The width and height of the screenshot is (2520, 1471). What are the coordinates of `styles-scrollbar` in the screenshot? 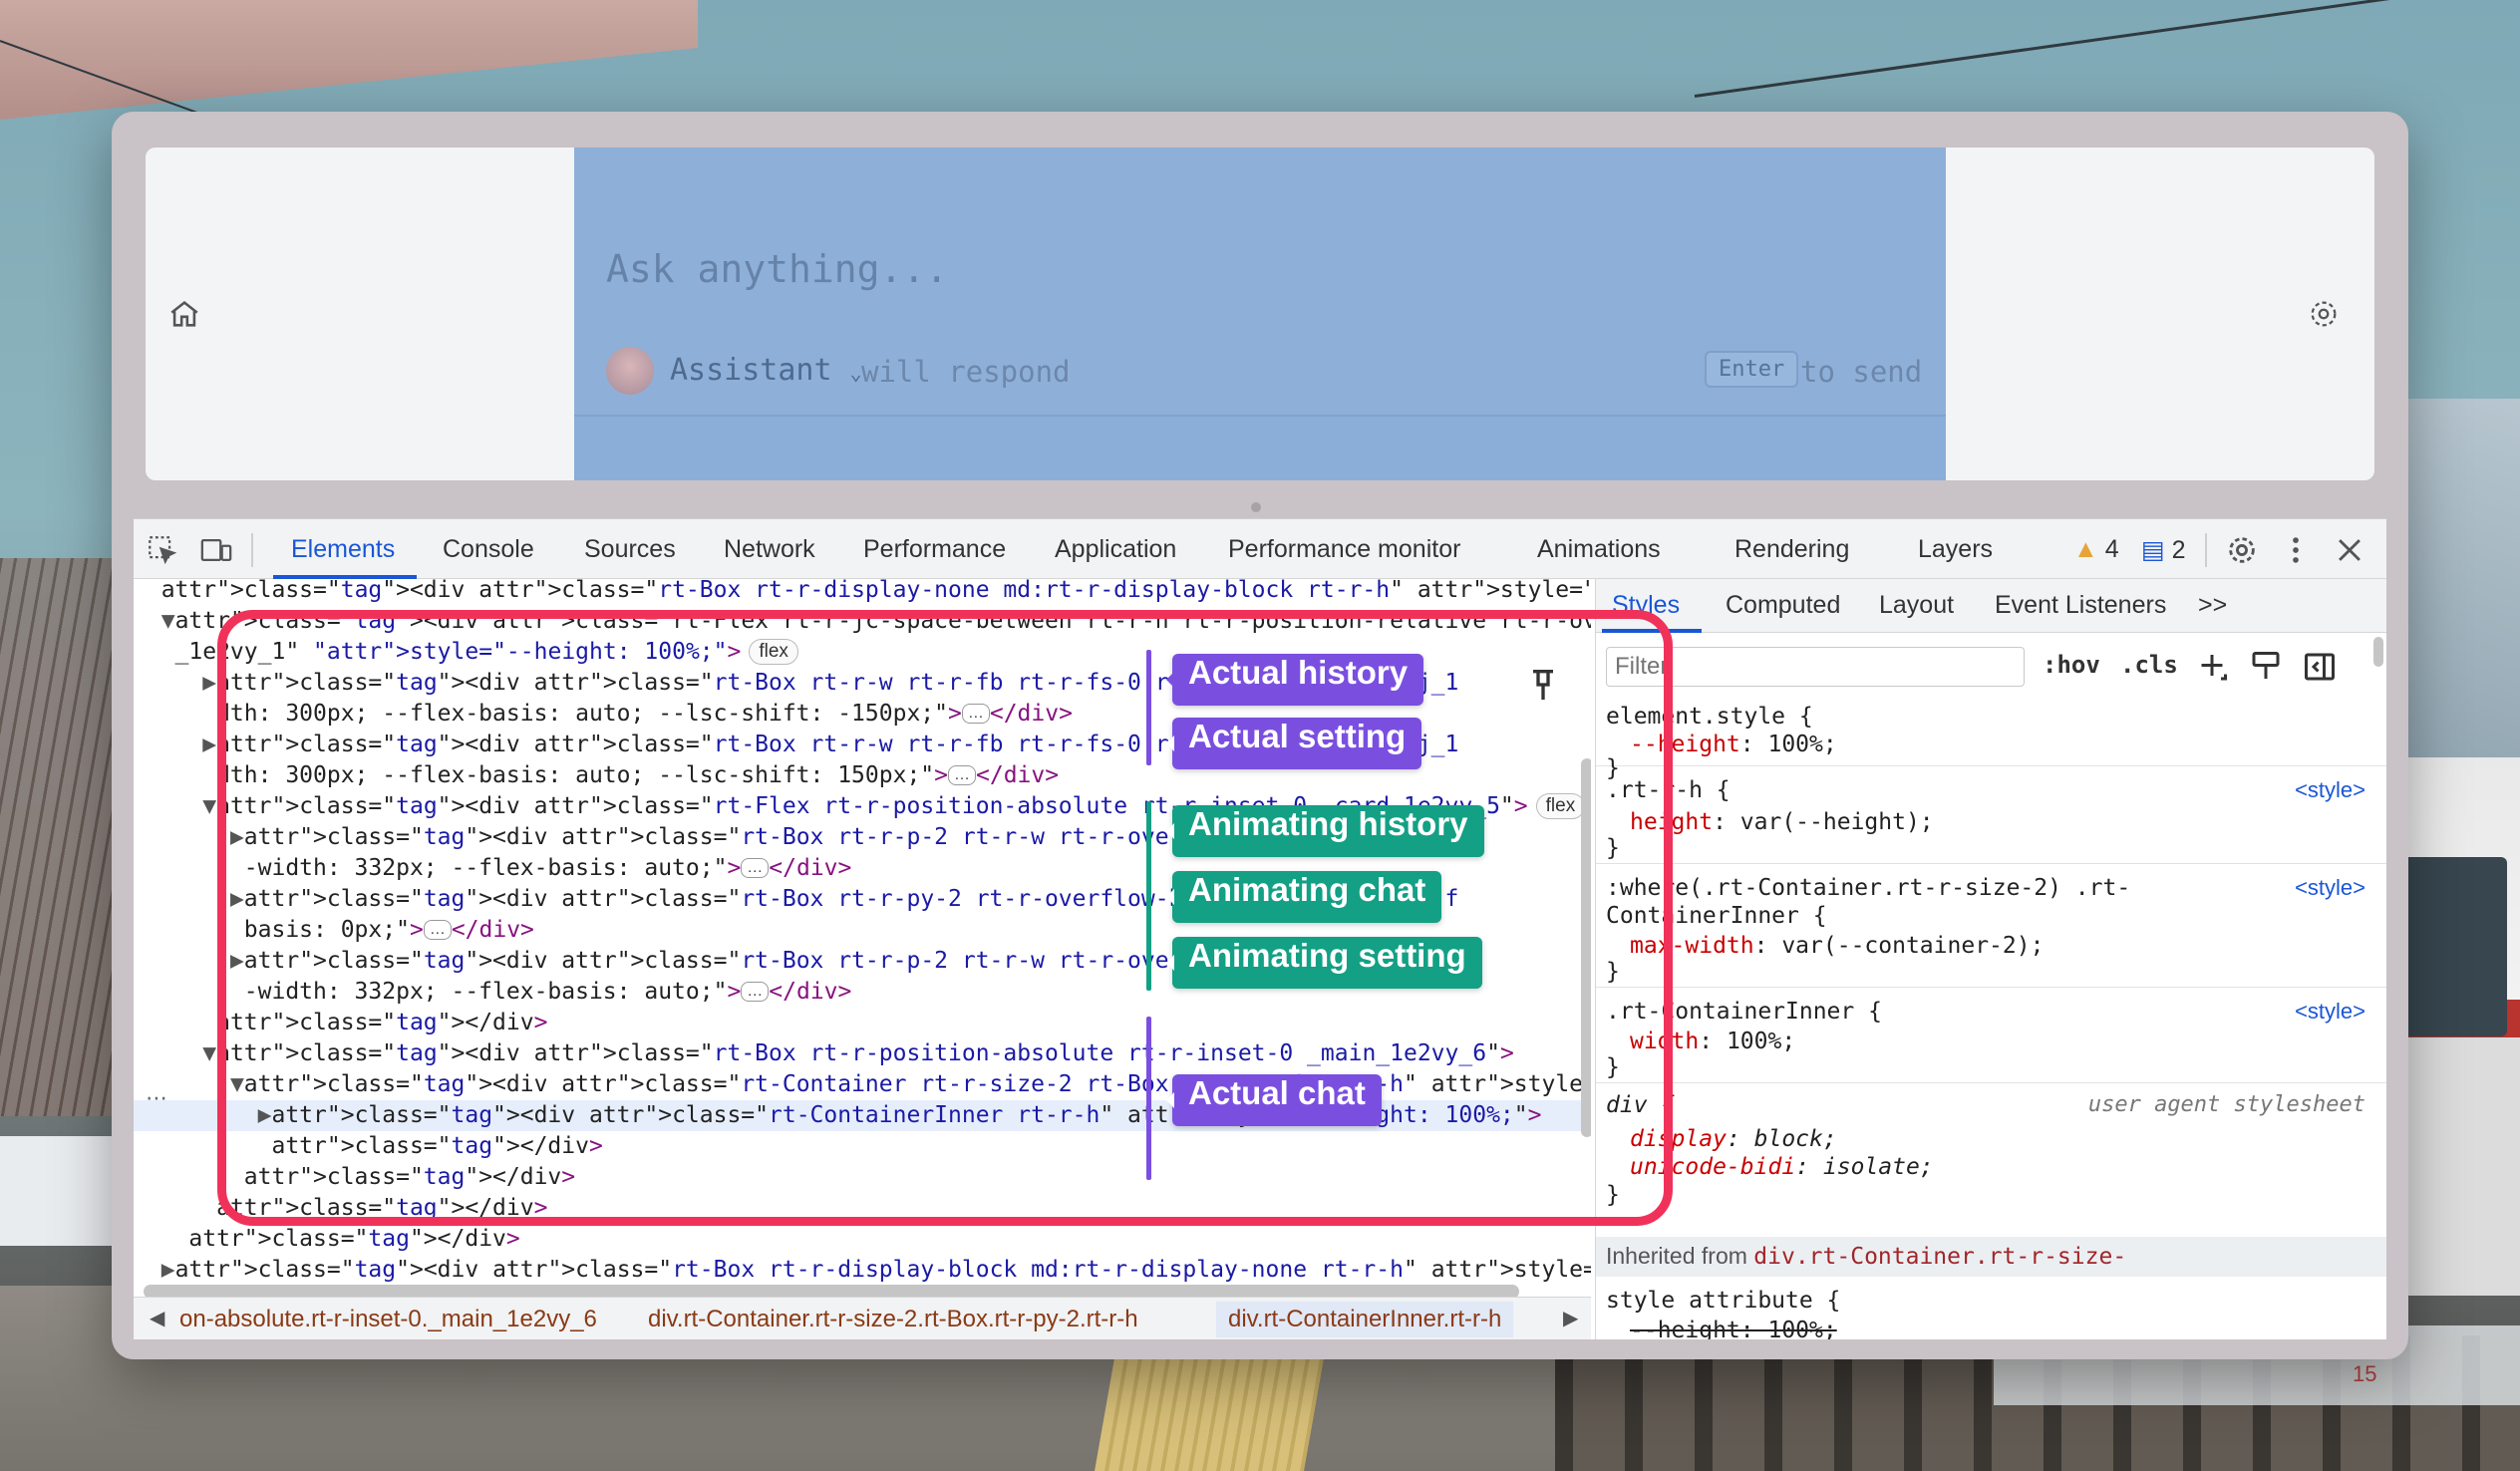 It's located at (2378, 652).